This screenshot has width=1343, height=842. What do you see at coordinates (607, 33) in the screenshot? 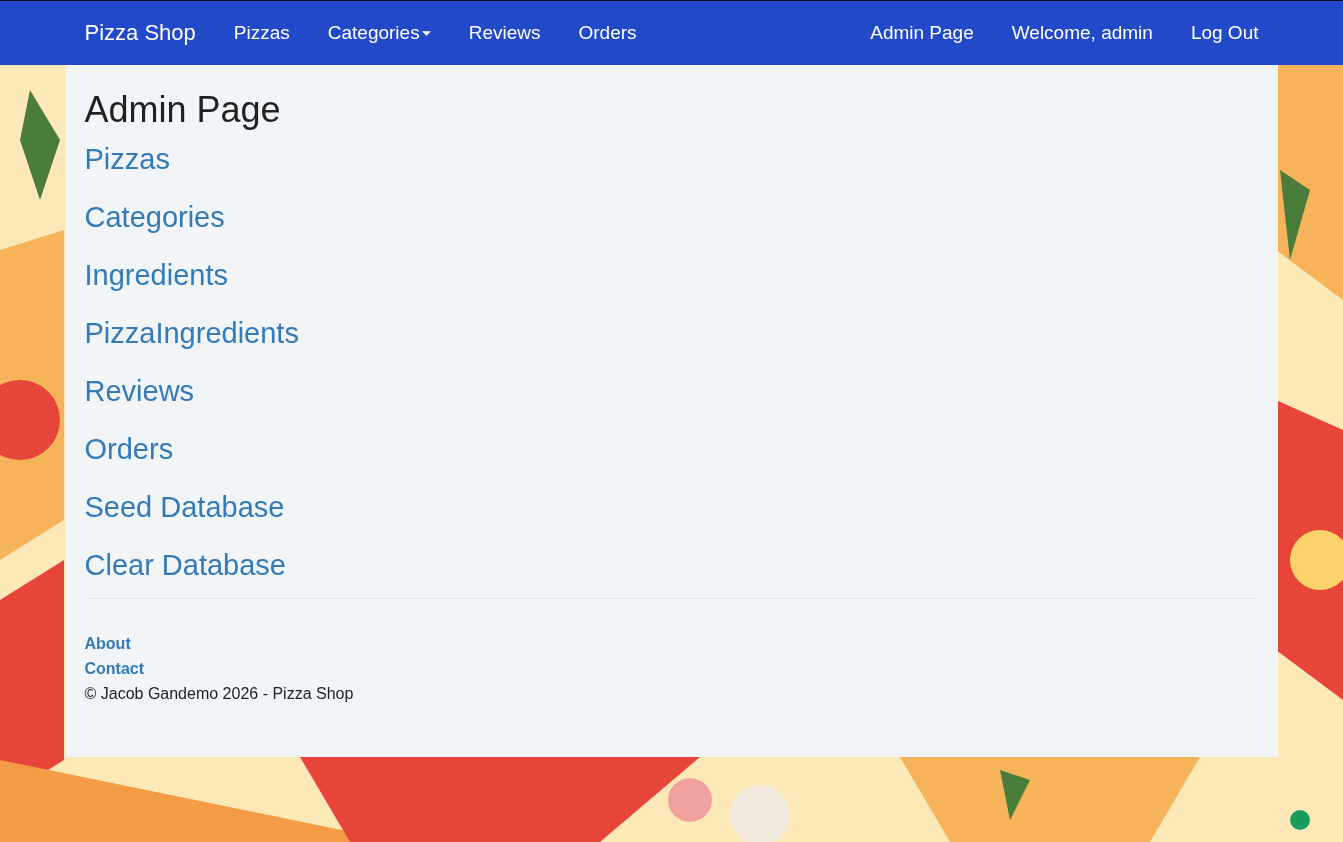
I see `nav-link: Orders` at bounding box center [607, 33].